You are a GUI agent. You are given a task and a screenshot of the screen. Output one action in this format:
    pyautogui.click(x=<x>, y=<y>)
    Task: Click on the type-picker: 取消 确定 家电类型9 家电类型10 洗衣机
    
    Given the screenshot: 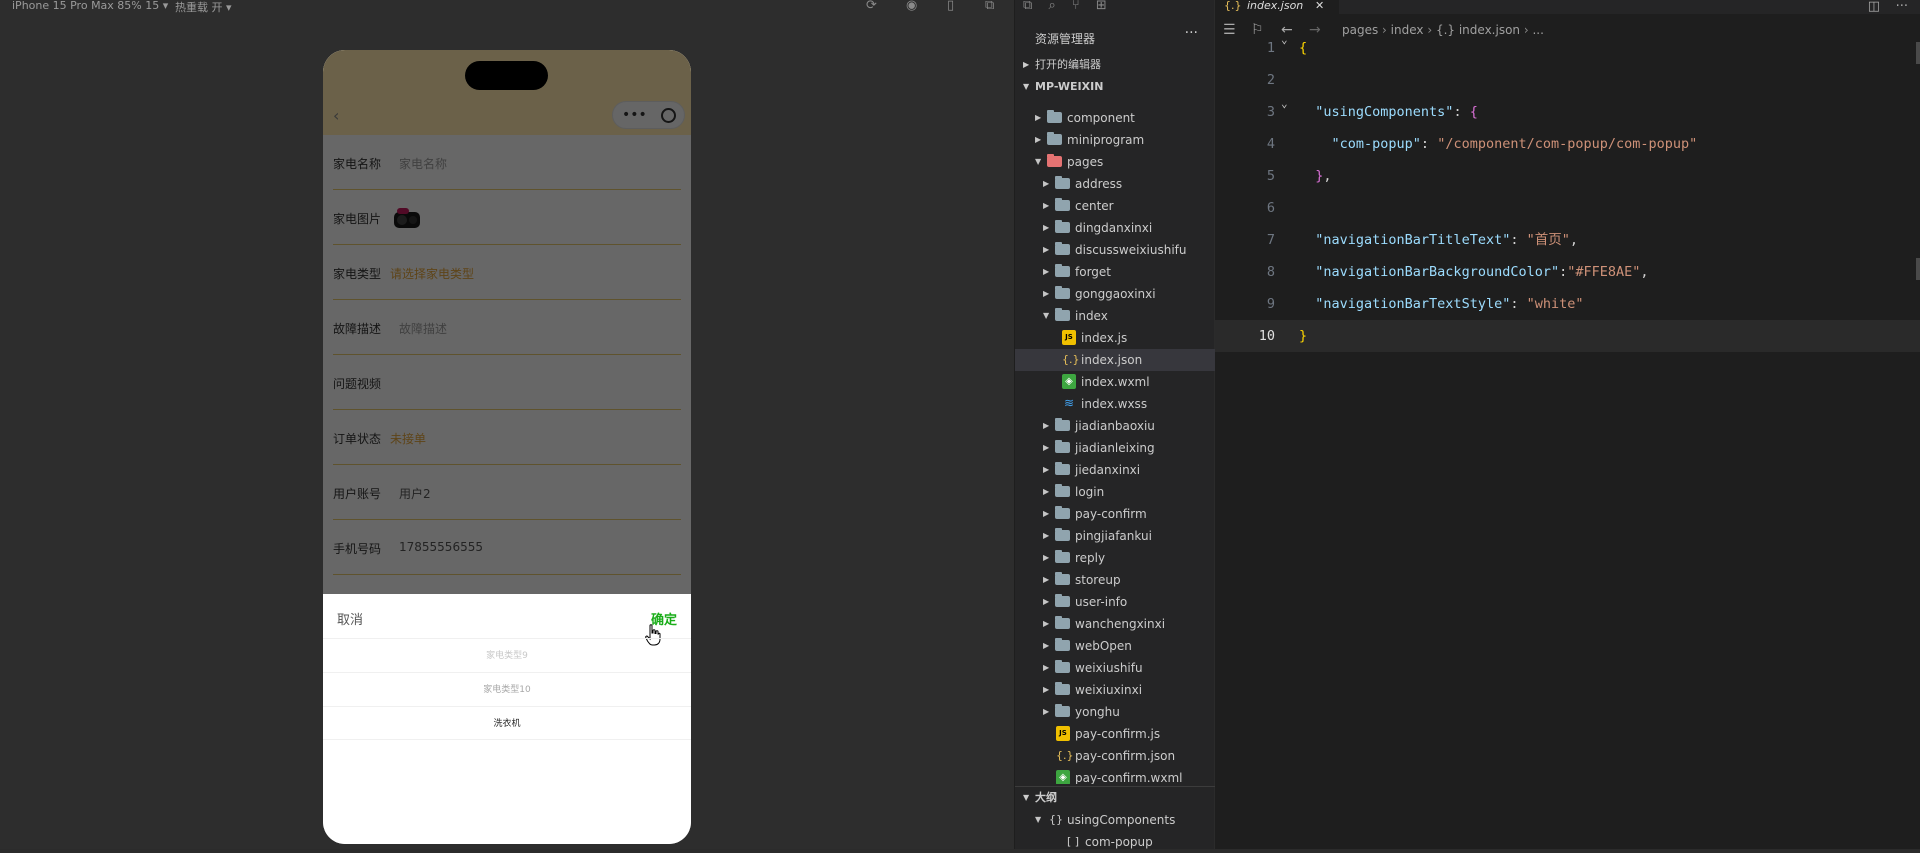 What is the action you would take?
    pyautogui.click(x=507, y=719)
    